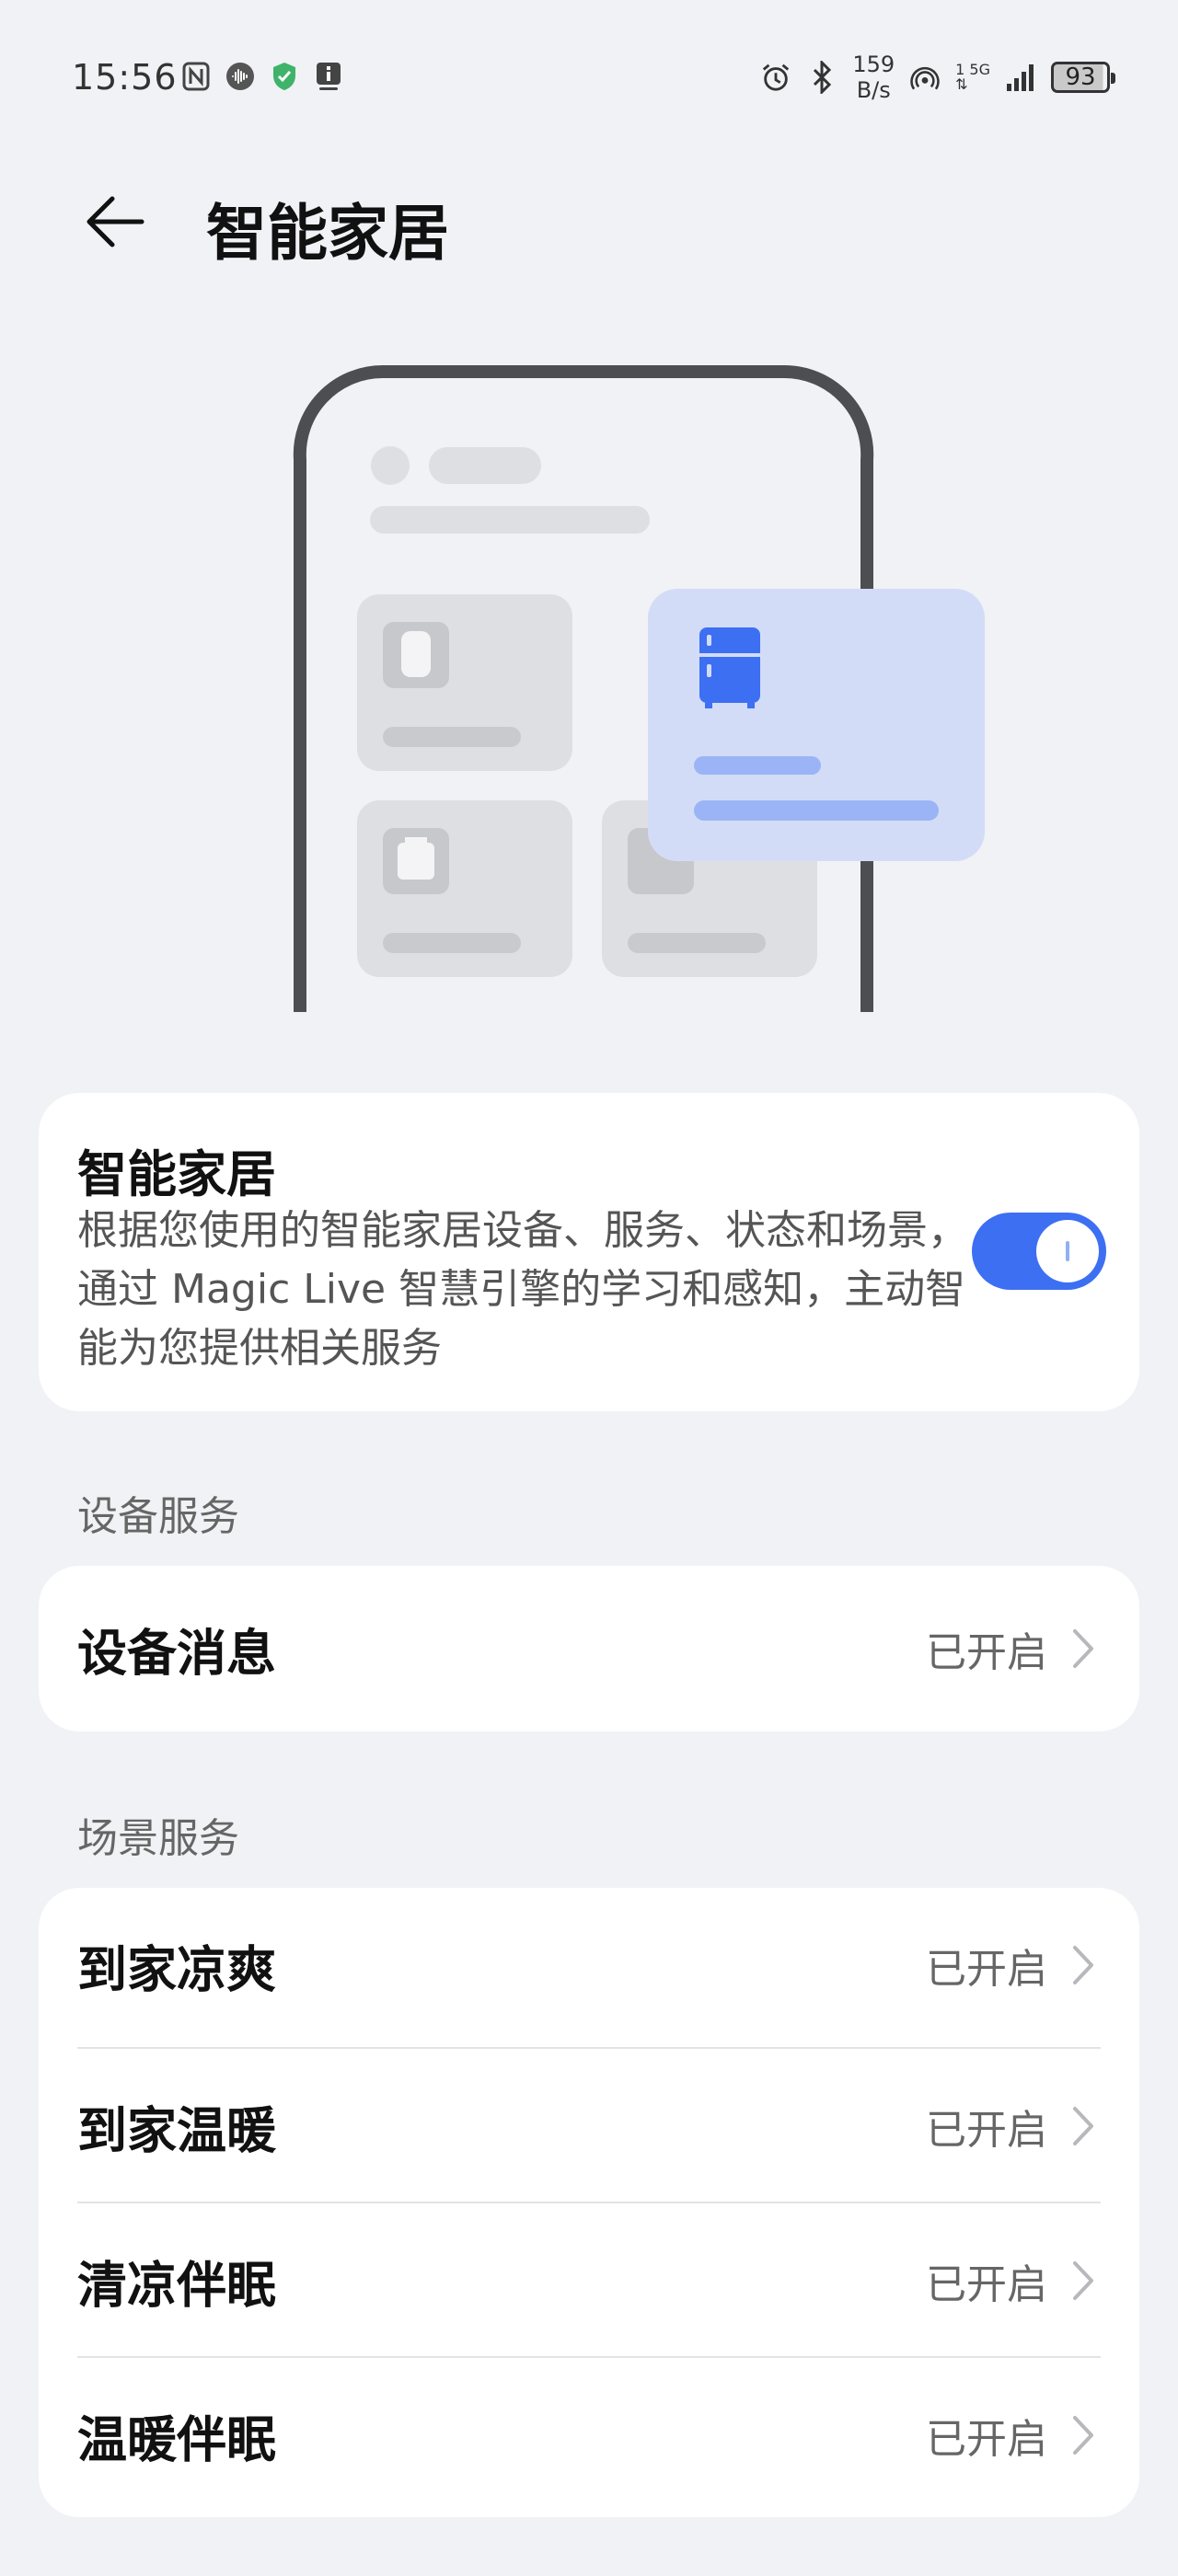  I want to click on settings-row-home-cool: 到家凉爽 已开启, so click(589, 1965).